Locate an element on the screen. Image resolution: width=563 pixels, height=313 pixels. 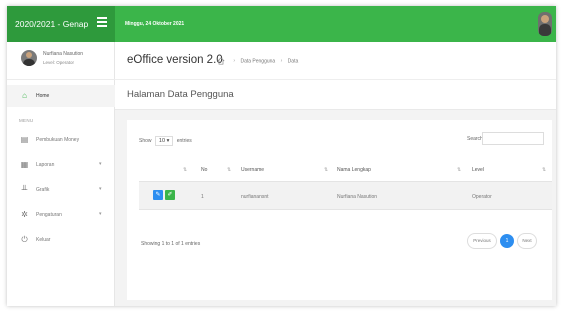
user-role: Level: Operator is located at coordinates (59, 62).